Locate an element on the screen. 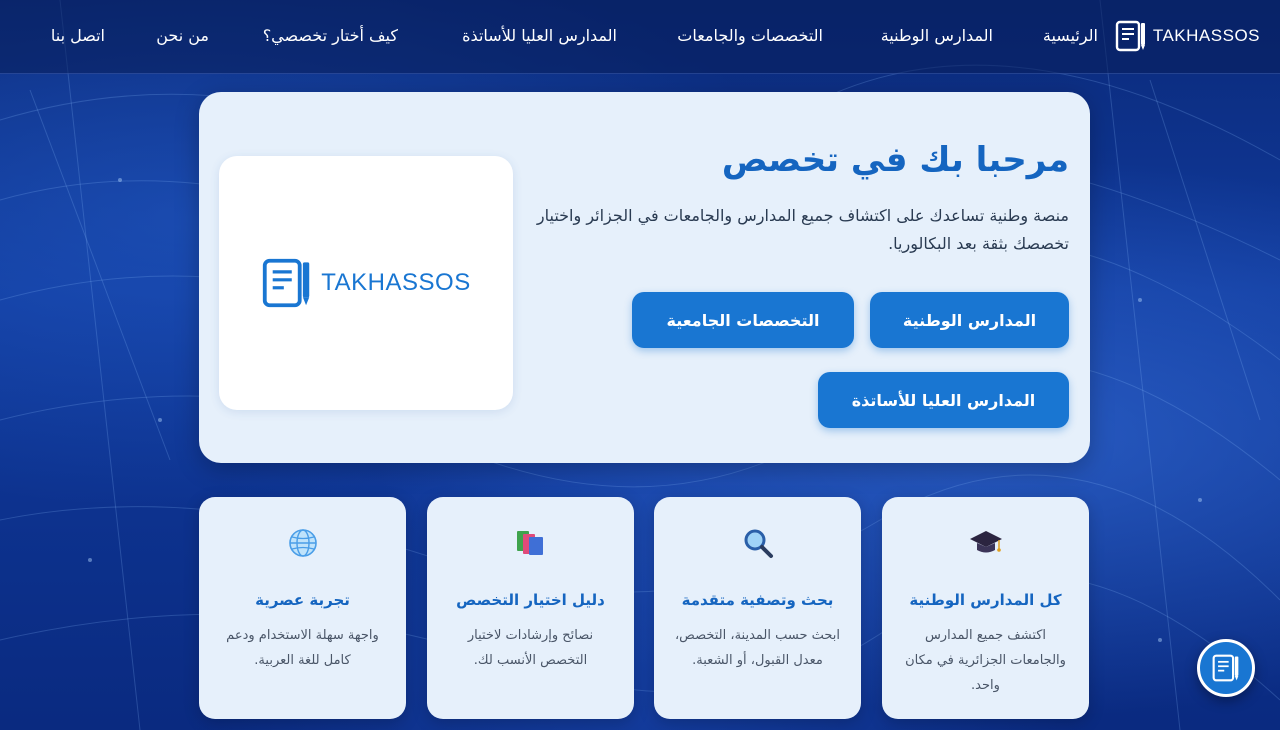 Image resolution: width=1280 pixels, height=730 pixels. nav-contact: اتصل بنا is located at coordinates (78, 35).